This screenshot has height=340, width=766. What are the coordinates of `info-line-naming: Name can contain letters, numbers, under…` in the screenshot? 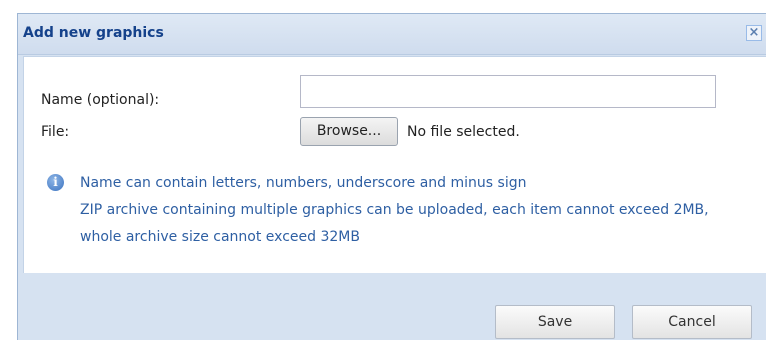 It's located at (303, 183).